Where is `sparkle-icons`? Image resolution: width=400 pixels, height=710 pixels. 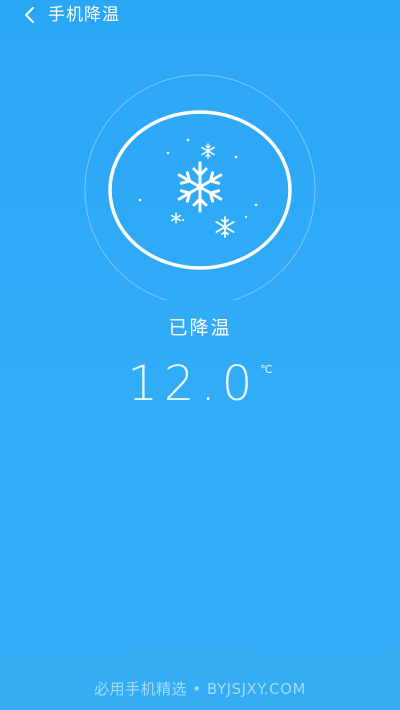 sparkle-icons is located at coordinates (198, 180).